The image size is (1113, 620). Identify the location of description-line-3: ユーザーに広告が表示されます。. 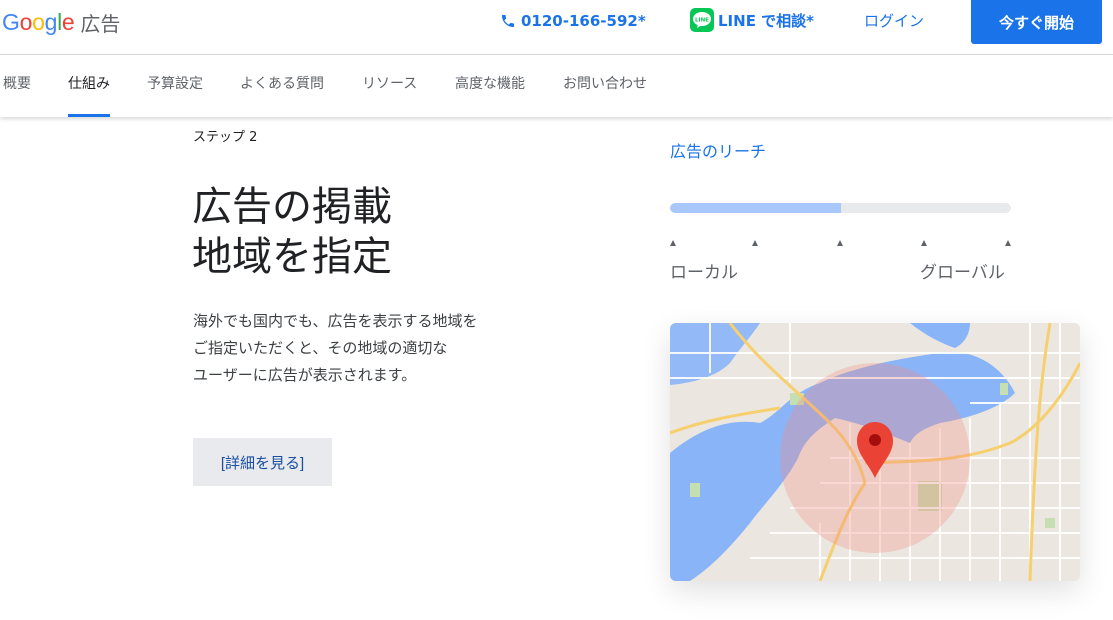
(305, 375).